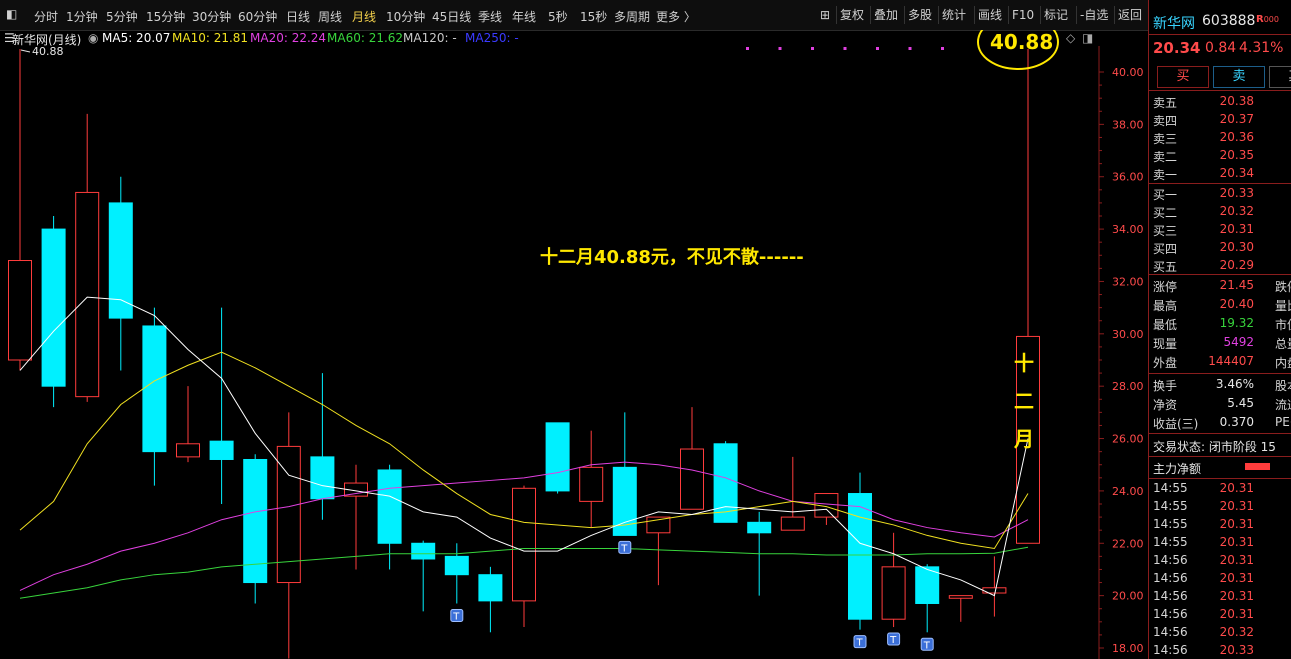 The height and width of the screenshot is (659, 1291). Describe the element at coordinates (1129, 15) in the screenshot. I see `back-button: 返回` at that location.